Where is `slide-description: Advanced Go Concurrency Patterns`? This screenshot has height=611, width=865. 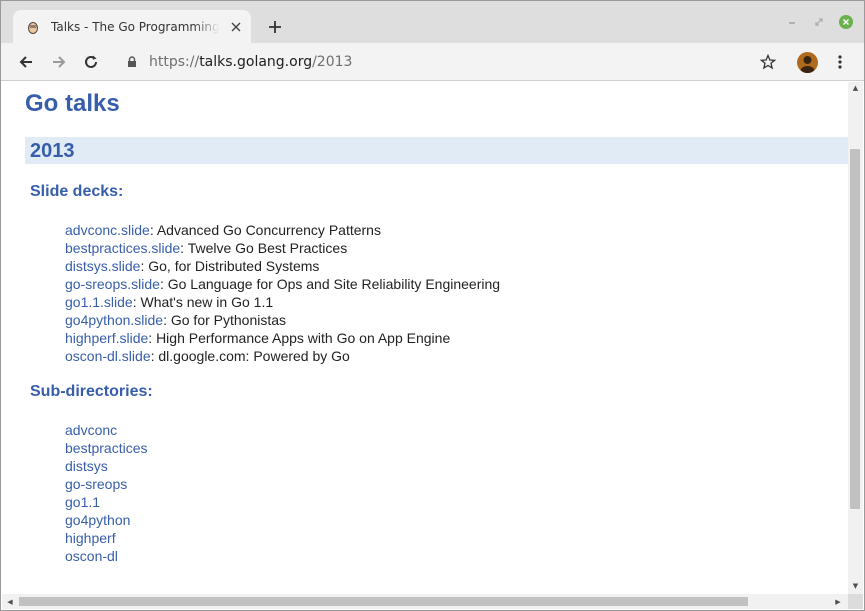 slide-description: Advanced Go Concurrency Patterns is located at coordinates (268, 230).